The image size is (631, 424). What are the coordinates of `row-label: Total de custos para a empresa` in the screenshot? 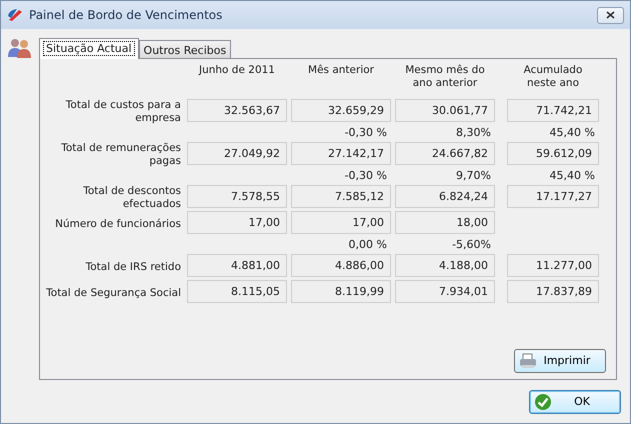 It's located at (123, 112).